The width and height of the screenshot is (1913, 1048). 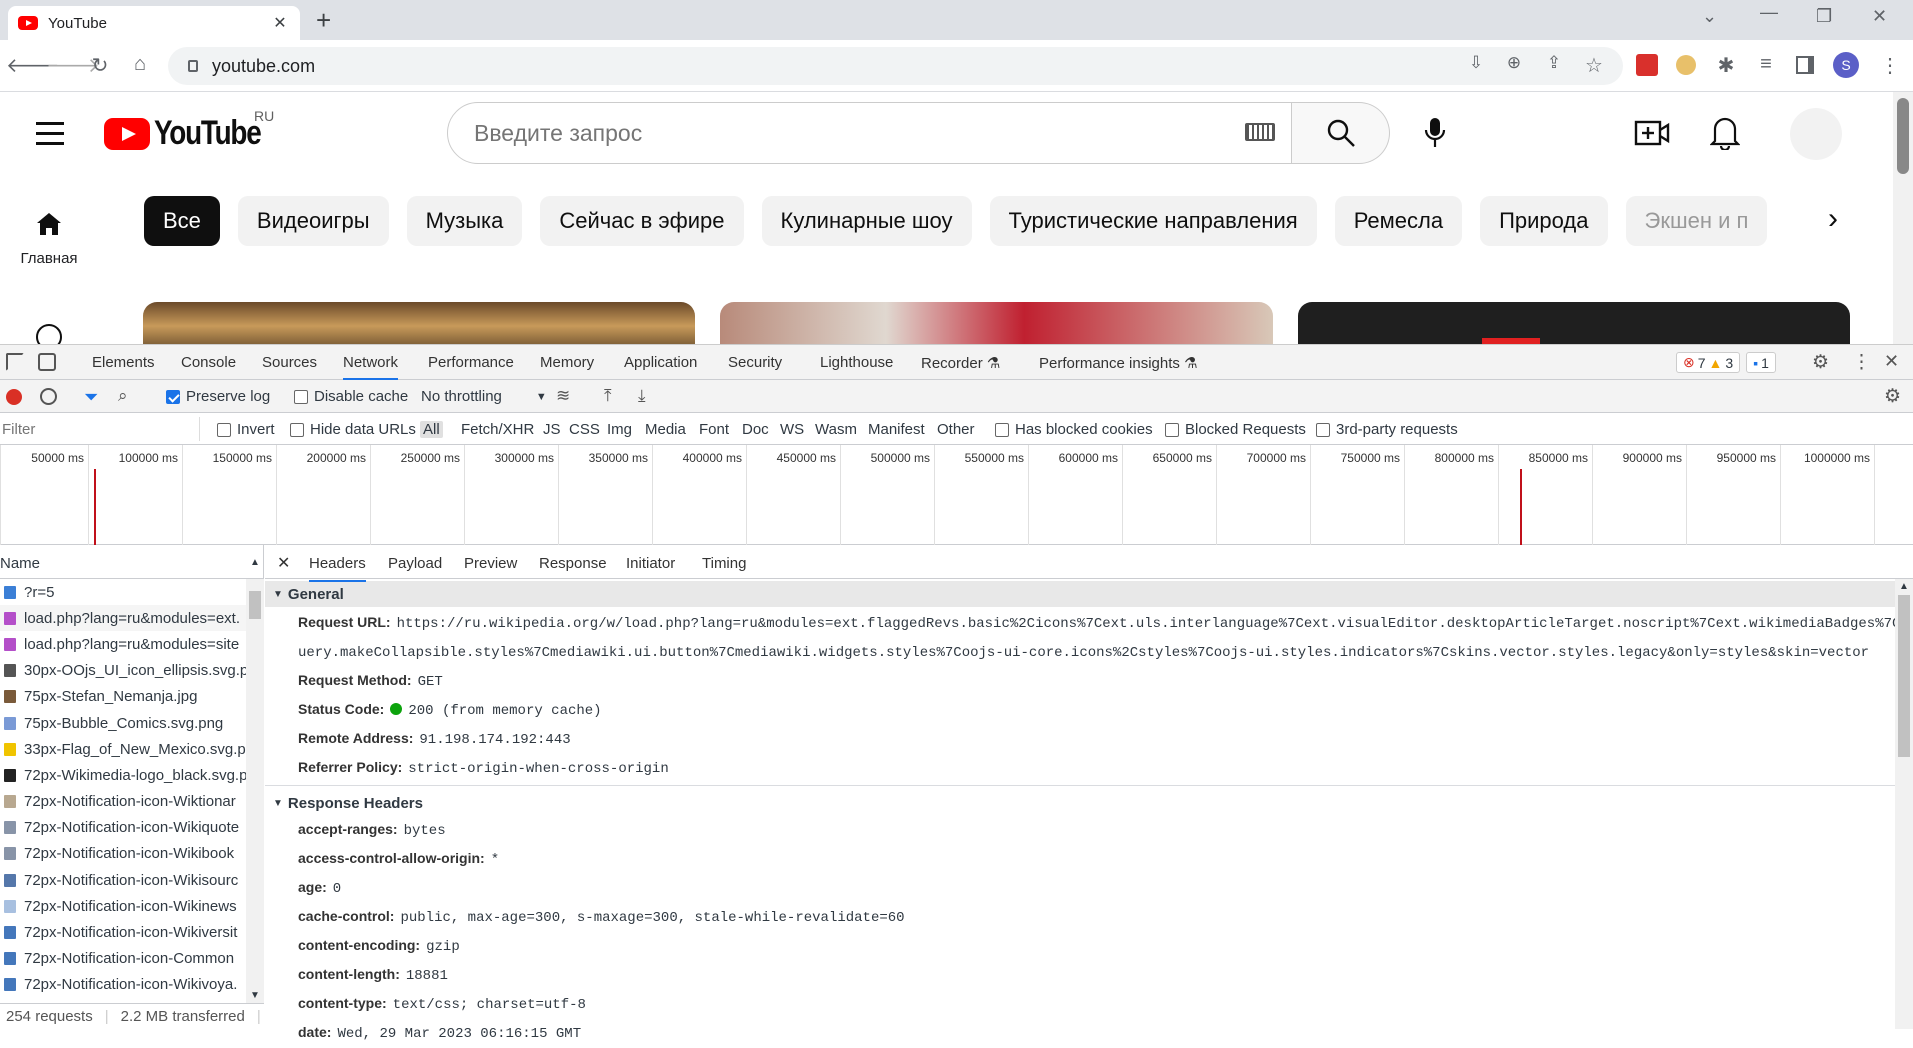 What do you see at coordinates (1816, 134) in the screenshot?
I see `account-avatar` at bounding box center [1816, 134].